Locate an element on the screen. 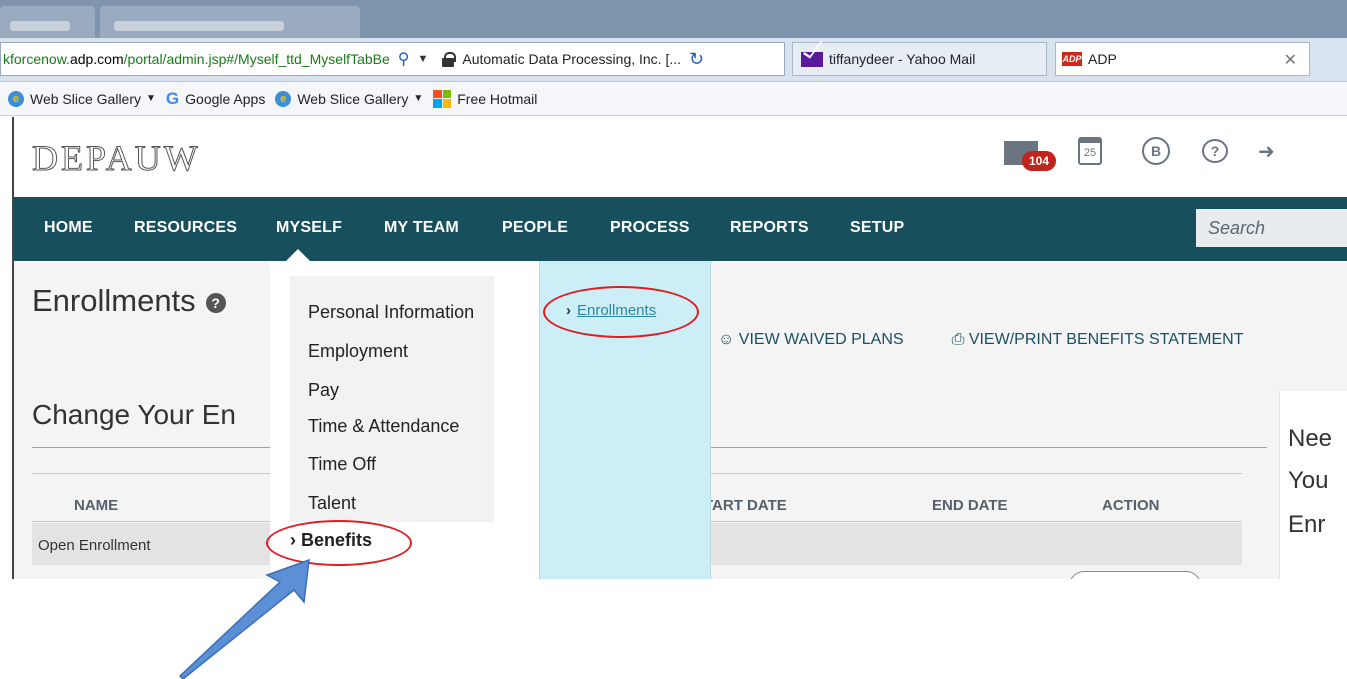  annotation-arrow is located at coordinates (244, 618).